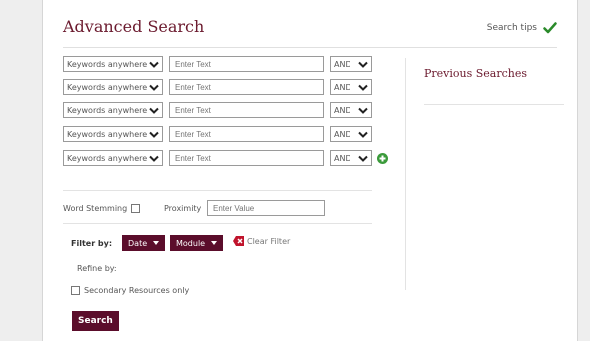  I want to click on word-stemming-option: Word Stemming, so click(102, 208).